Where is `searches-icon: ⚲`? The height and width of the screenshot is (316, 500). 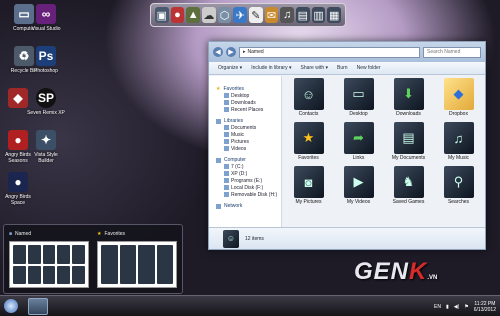
searches-icon: ⚲ is located at coordinates (458, 182).